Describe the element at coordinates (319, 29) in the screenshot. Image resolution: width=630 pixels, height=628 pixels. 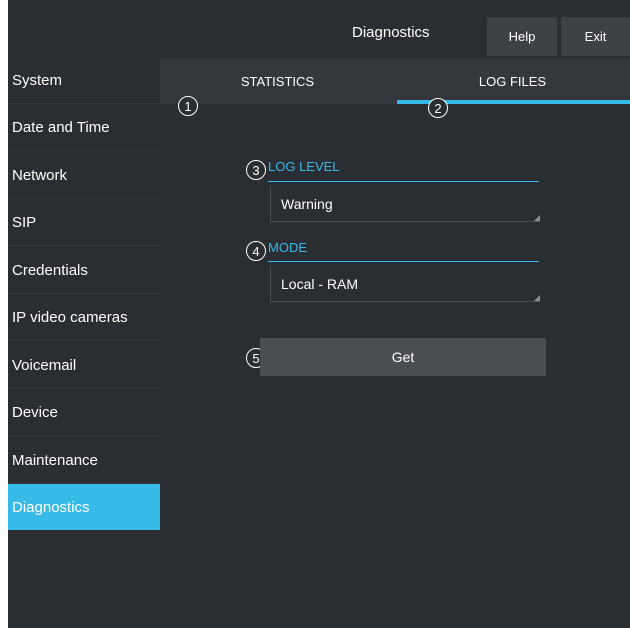
I see `header: Diagnostics Help Exit` at that location.